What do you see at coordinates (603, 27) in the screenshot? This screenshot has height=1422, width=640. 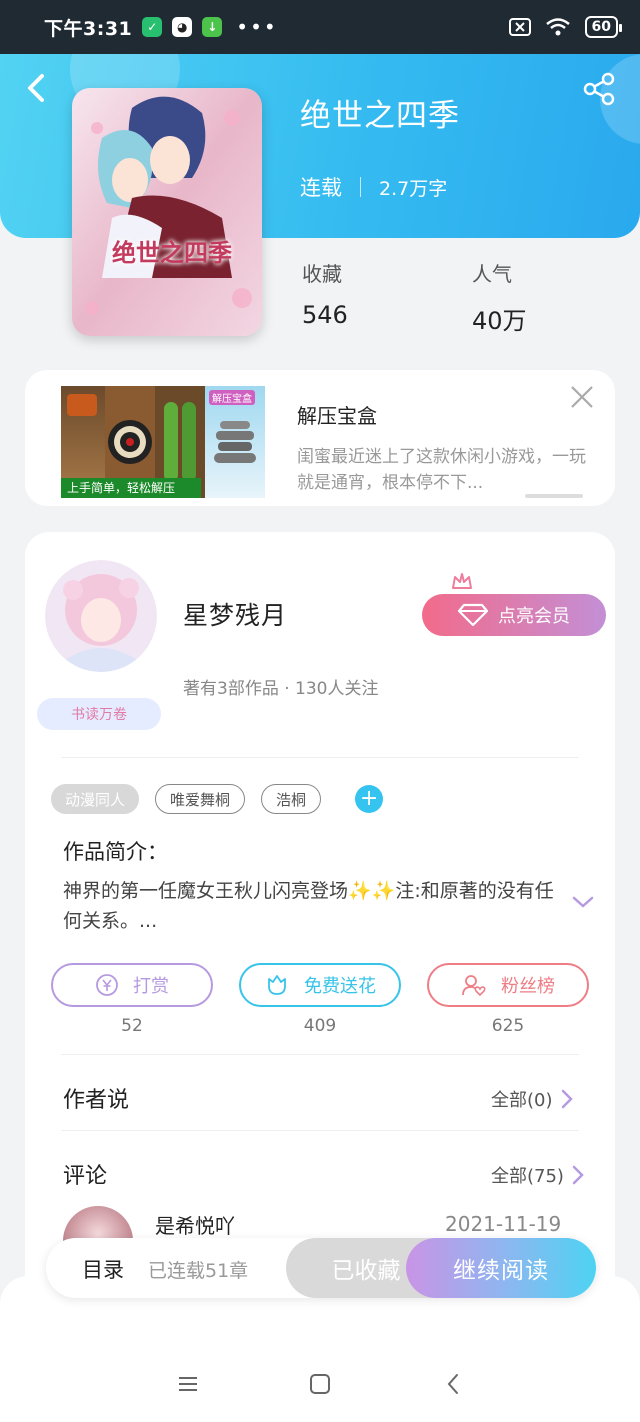 I see `battery-indicator: 60` at bounding box center [603, 27].